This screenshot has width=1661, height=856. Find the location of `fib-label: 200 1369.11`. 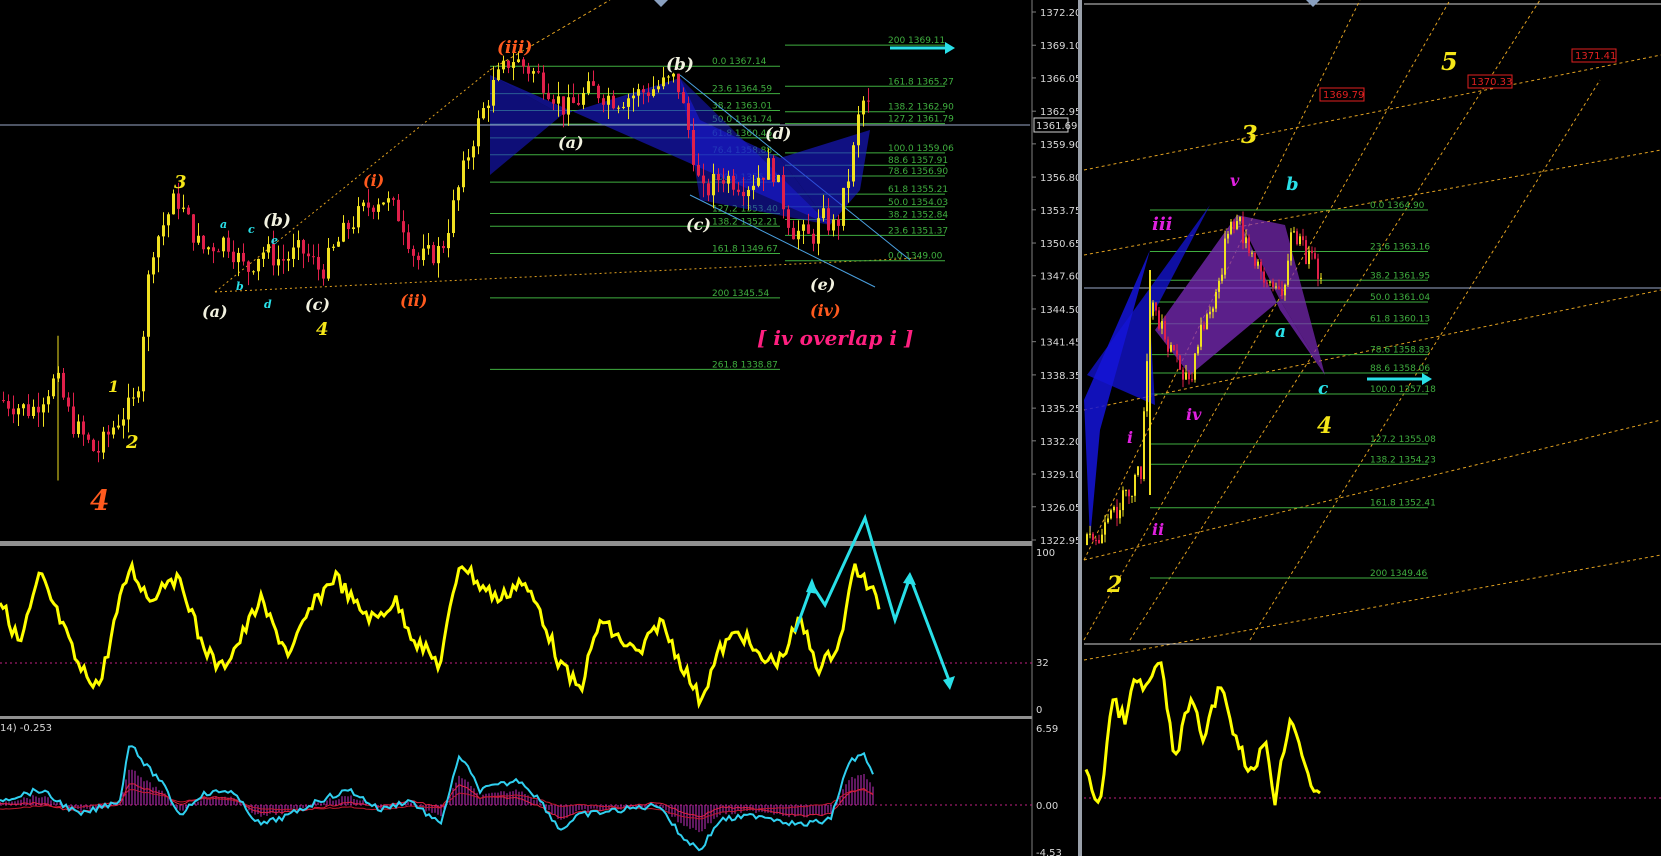

fib-label: 200 1369.11 is located at coordinates (916, 41).